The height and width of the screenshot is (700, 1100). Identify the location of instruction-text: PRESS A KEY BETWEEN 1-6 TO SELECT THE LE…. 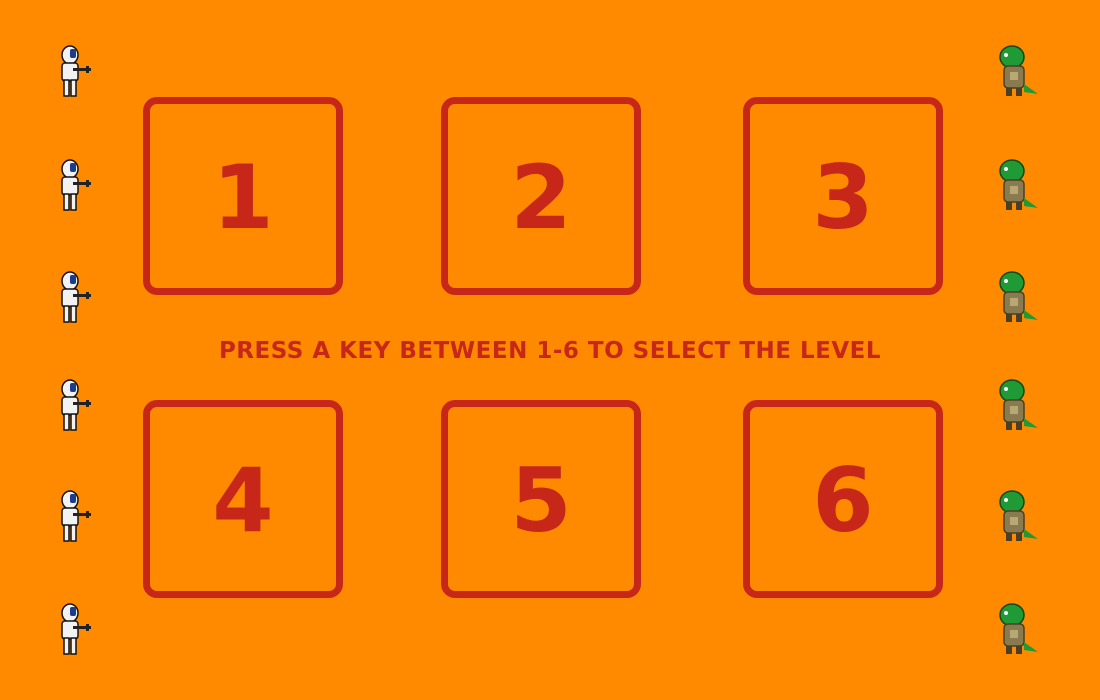
(550, 351).